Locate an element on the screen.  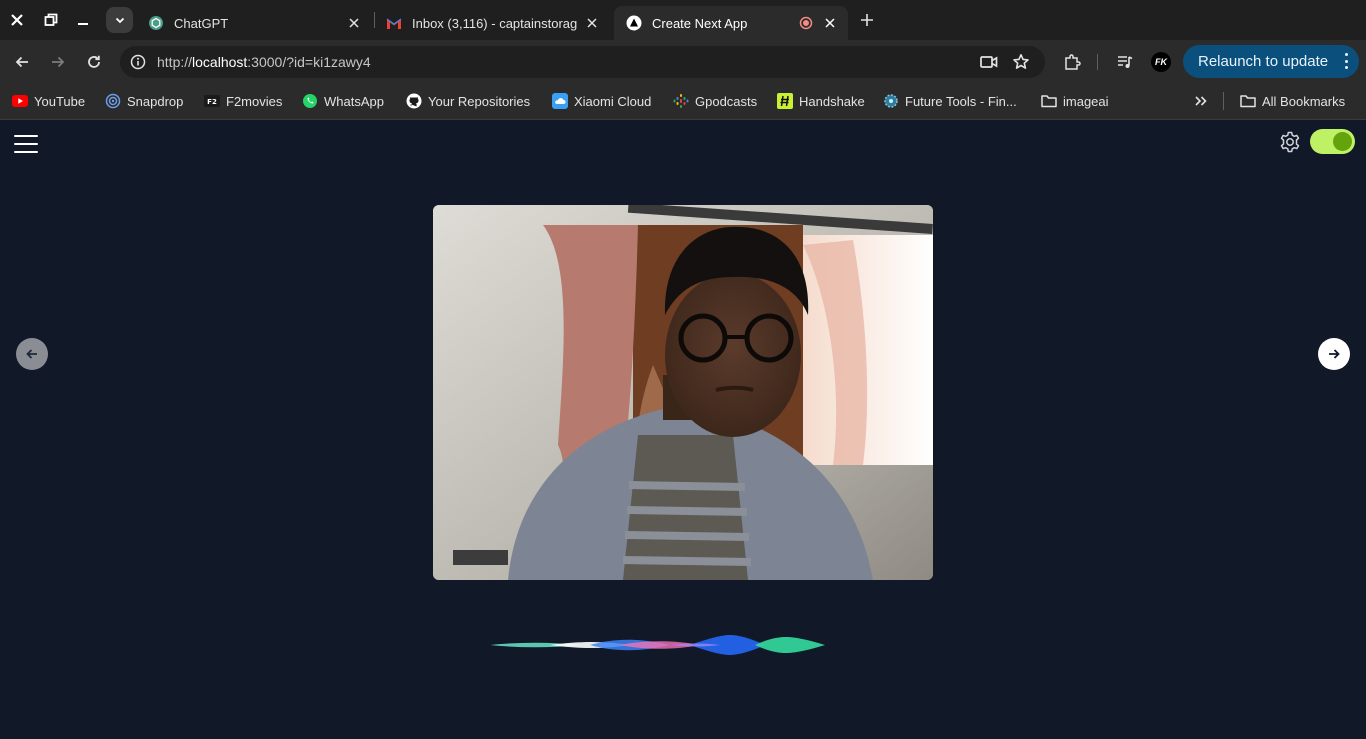
bookmark-whatsapp: WhatsApp is located at coordinates (343, 101).